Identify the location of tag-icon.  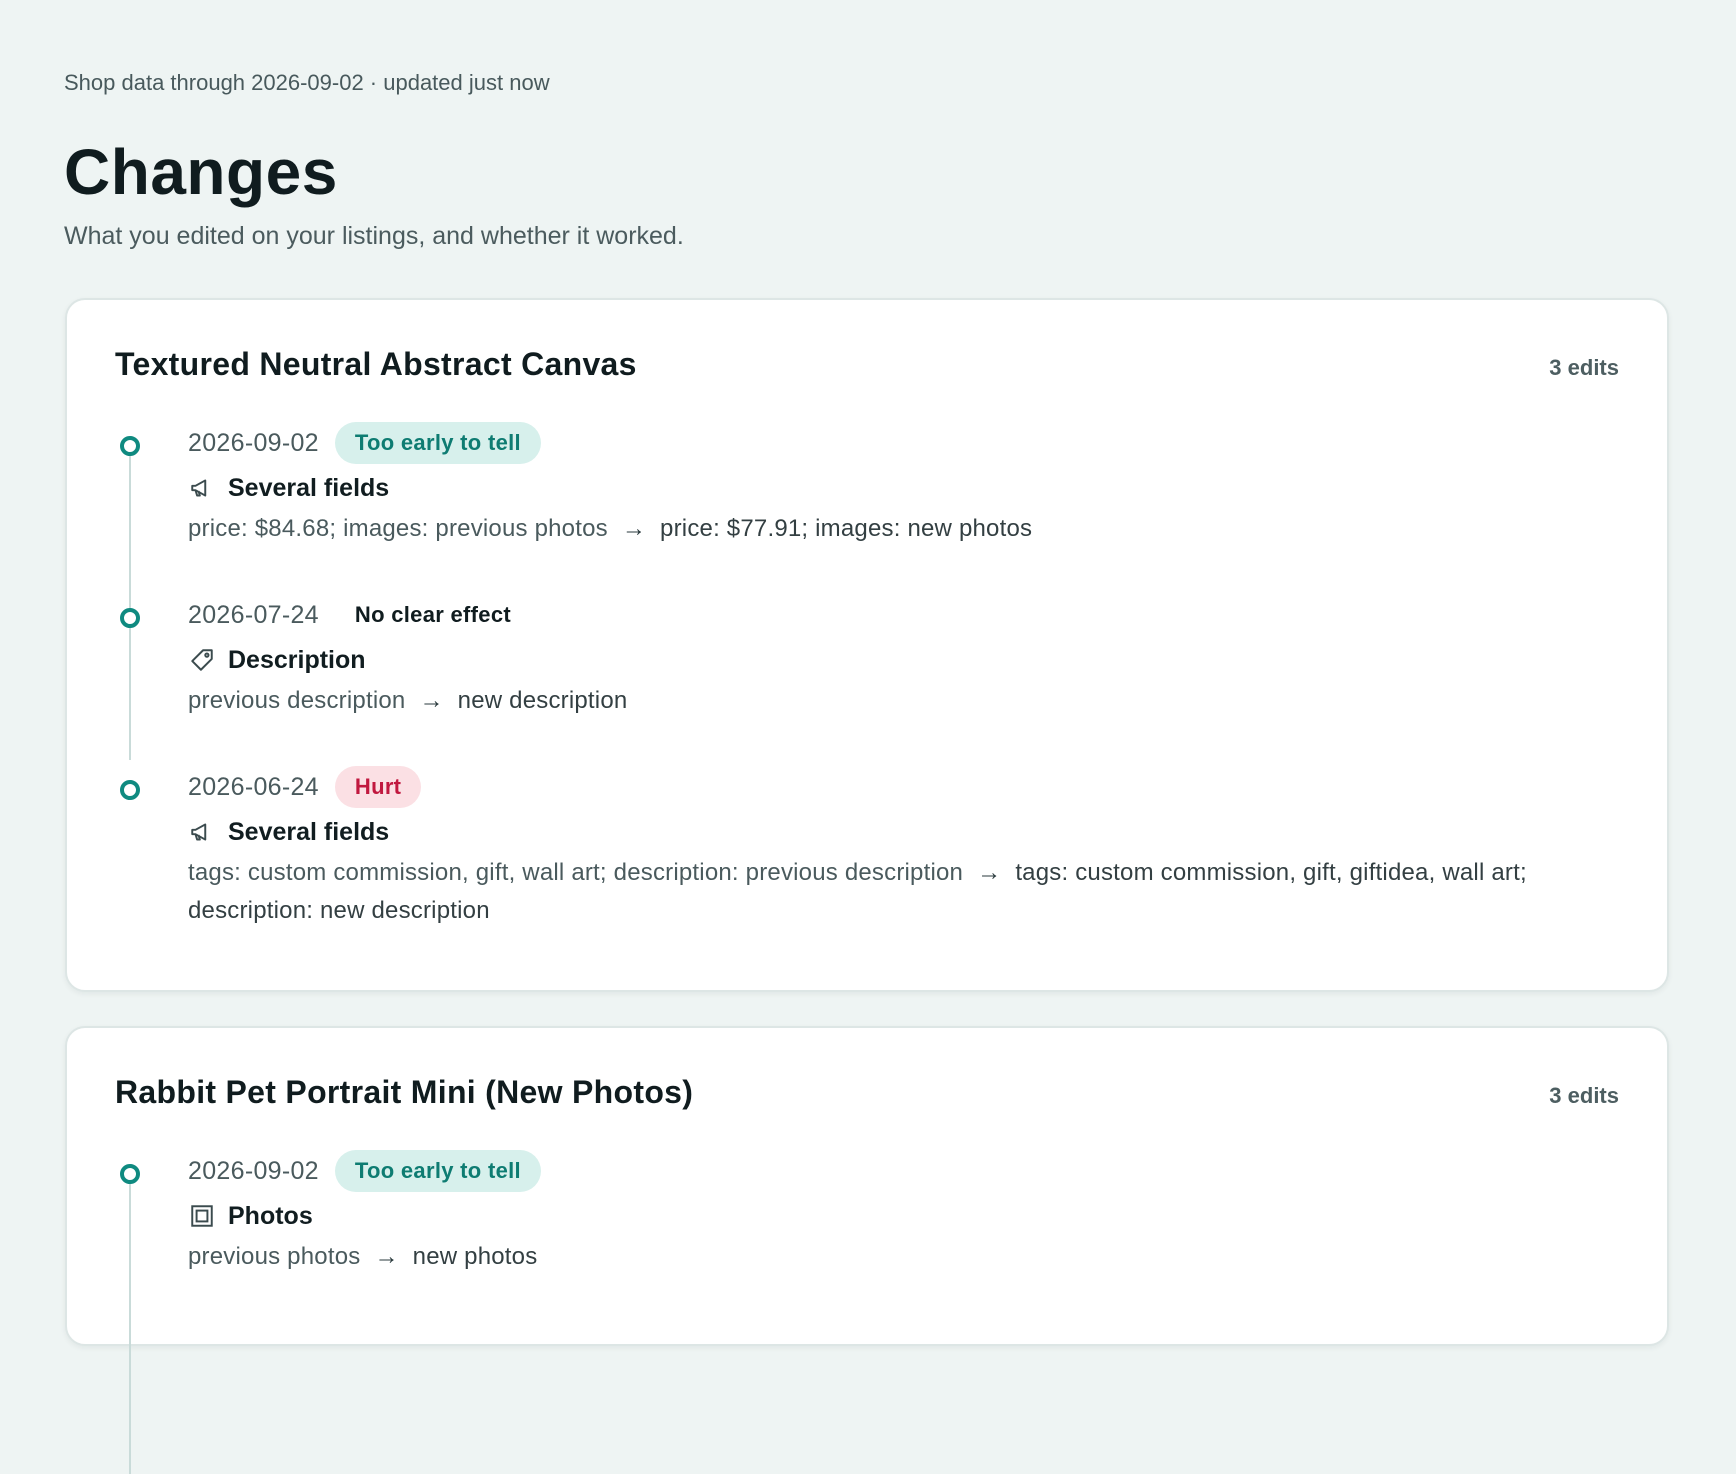
(202, 660).